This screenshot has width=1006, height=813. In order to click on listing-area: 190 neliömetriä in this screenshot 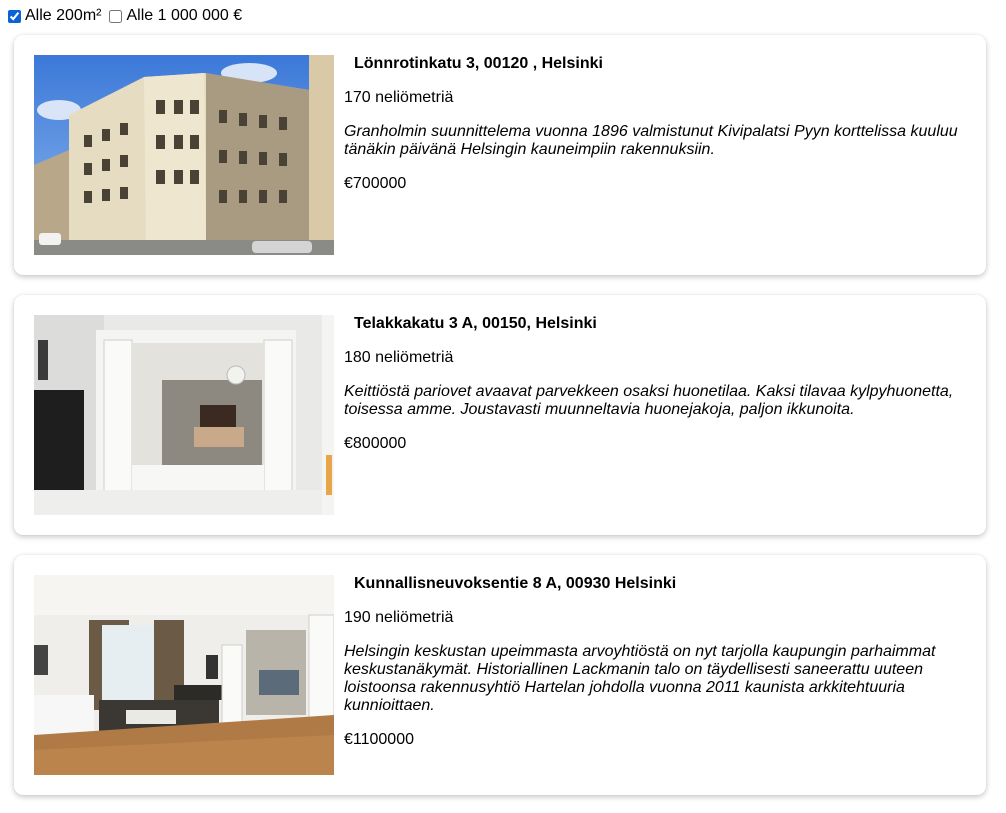, I will do `click(399, 617)`.